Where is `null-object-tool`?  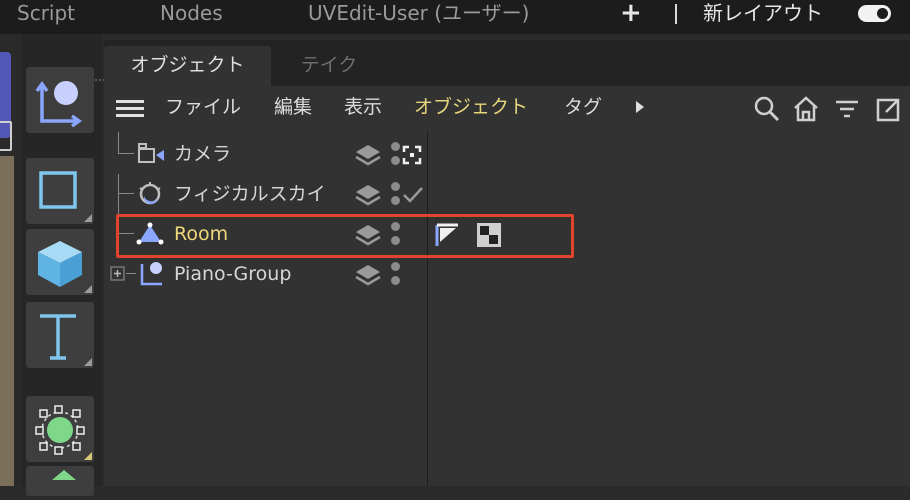
null-object-tool is located at coordinates (60, 100).